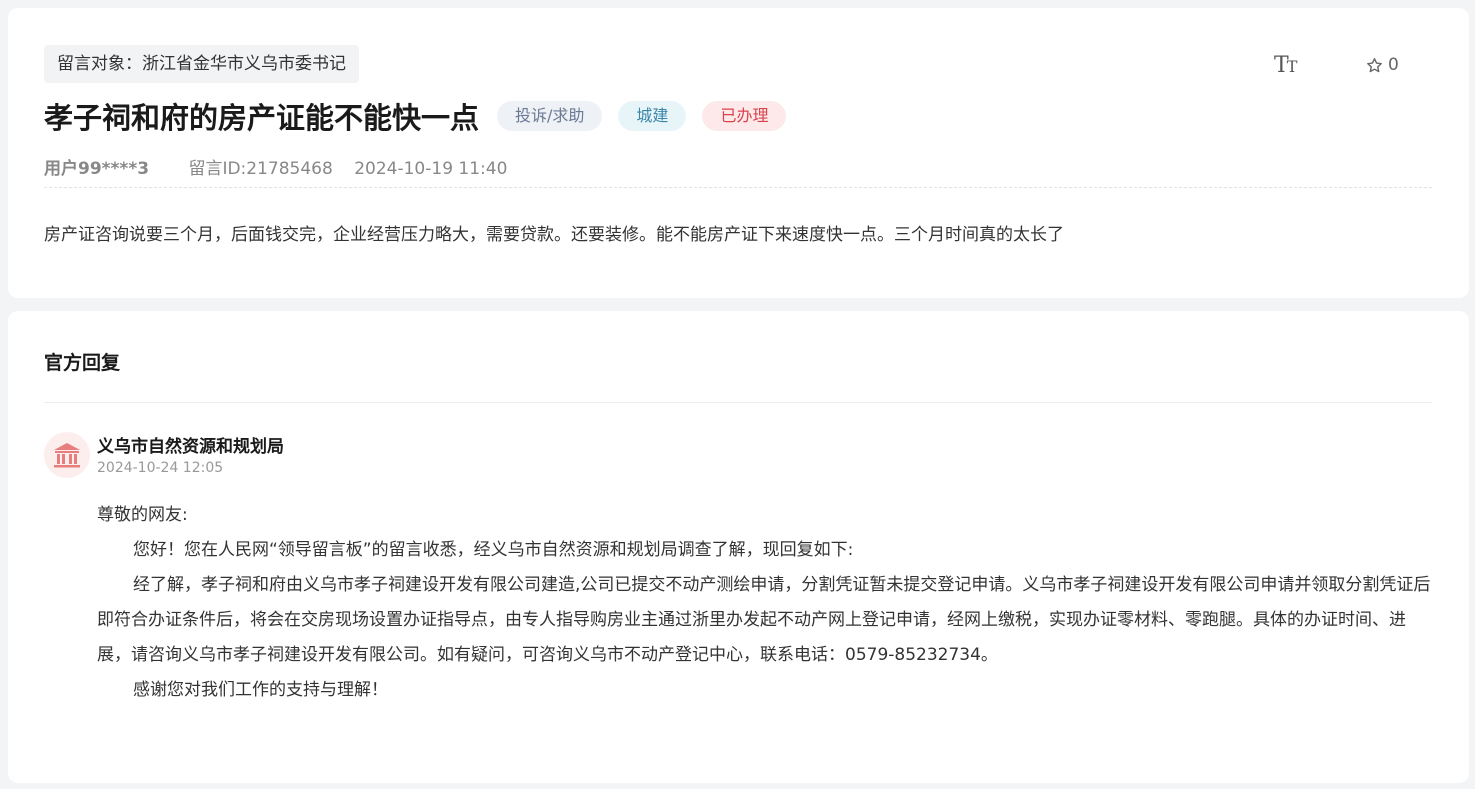 This screenshot has height=789, width=1475. I want to click on message-datetime: 2024-10-19 11:40, so click(431, 169).